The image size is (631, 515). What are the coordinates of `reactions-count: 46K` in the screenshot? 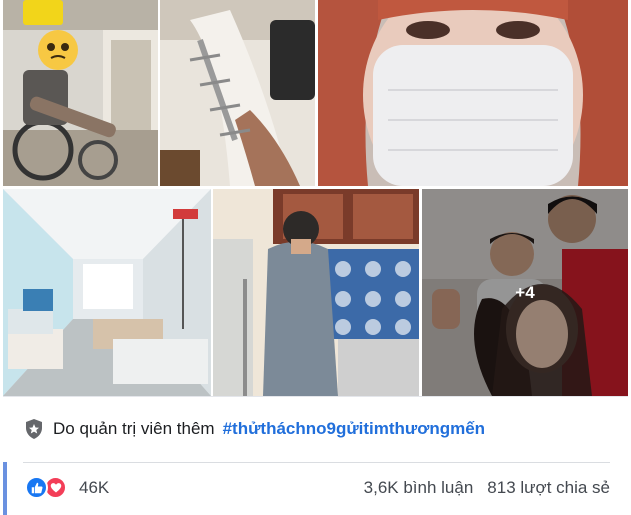 It's located at (94, 487).